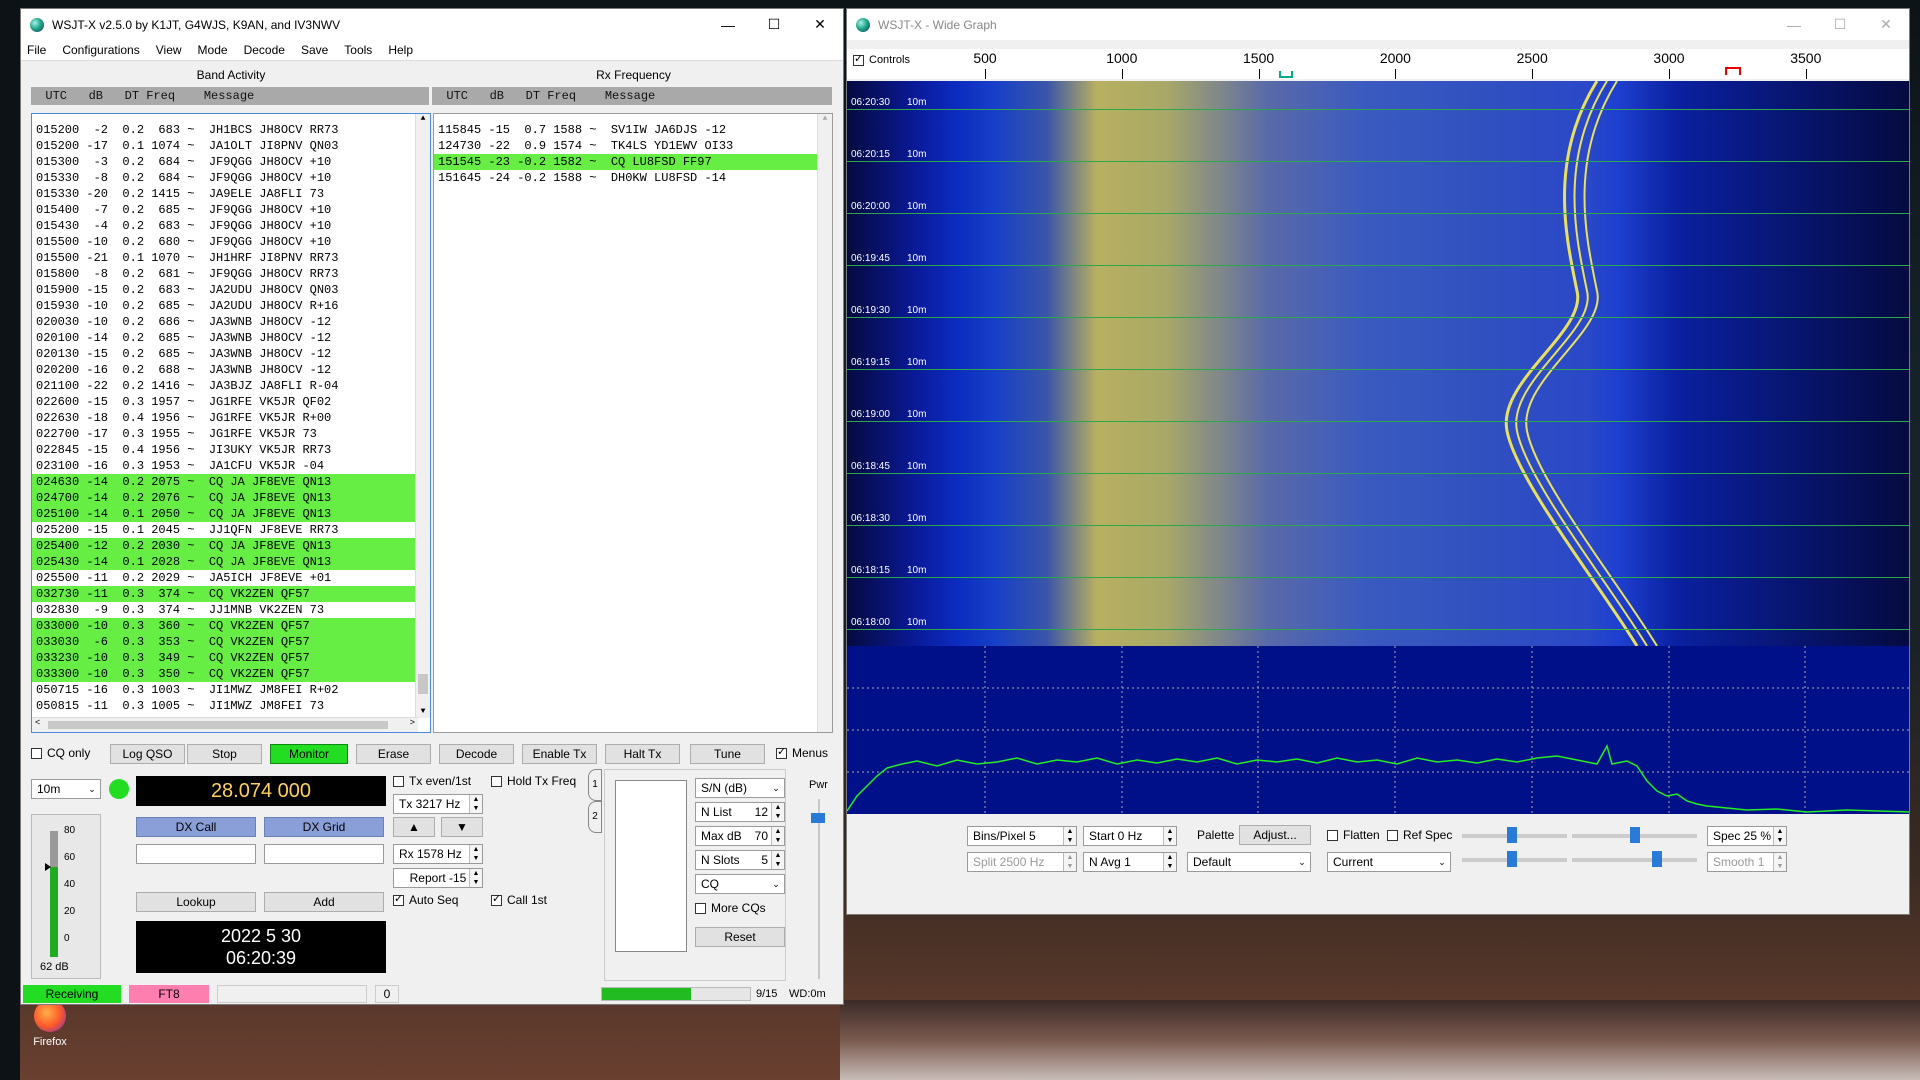  Describe the element at coordinates (423, 711) in the screenshot. I see `scroll-down-icon: ▼` at that location.